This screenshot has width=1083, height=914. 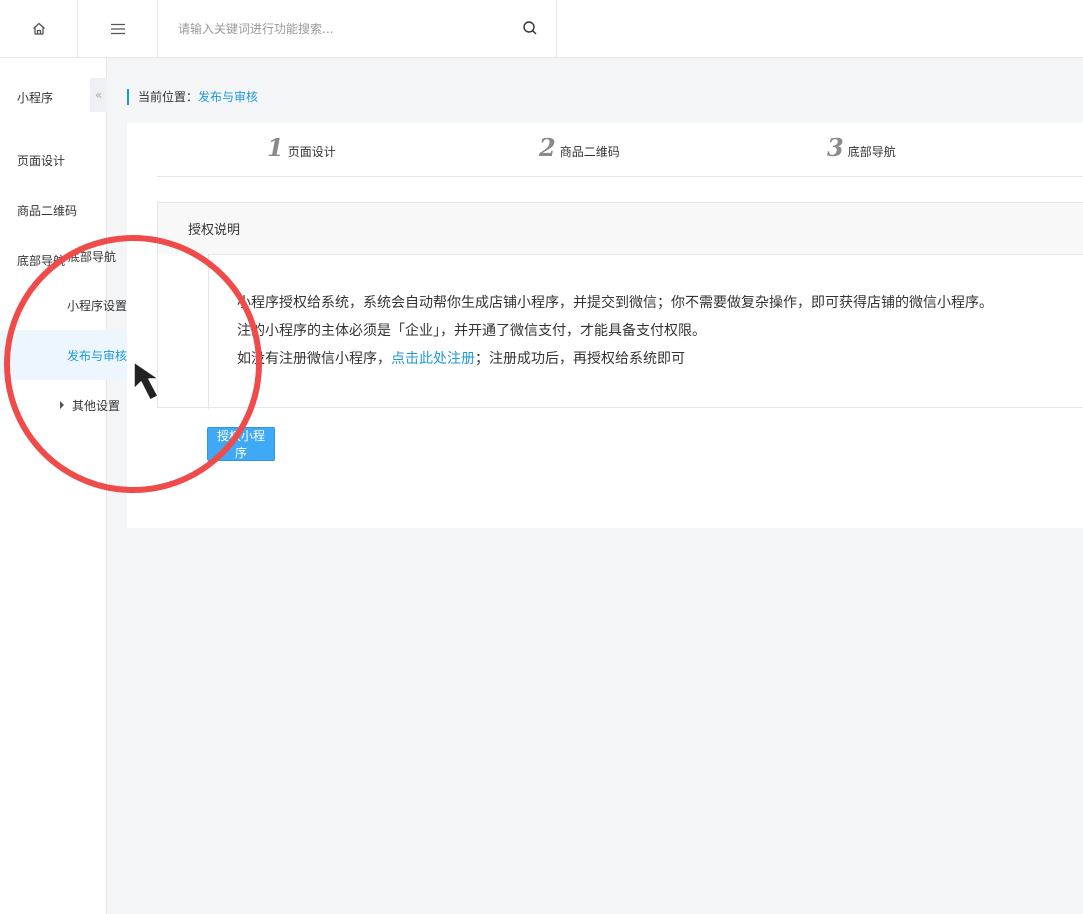 I want to click on auth-line-2: 注的小程序的主体必须是「企业」，并开通了微信支付，才能具备支付权限。, so click(x=471, y=331).